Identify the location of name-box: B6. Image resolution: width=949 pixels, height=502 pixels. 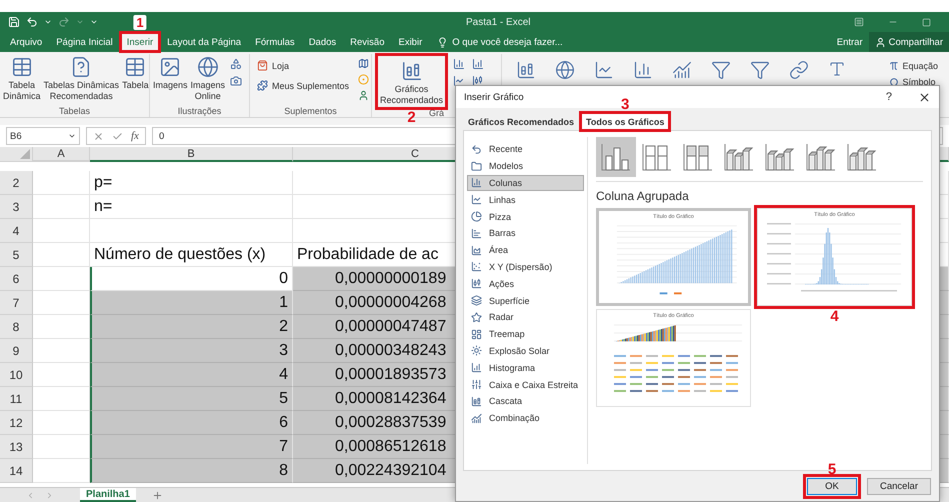
(43, 136).